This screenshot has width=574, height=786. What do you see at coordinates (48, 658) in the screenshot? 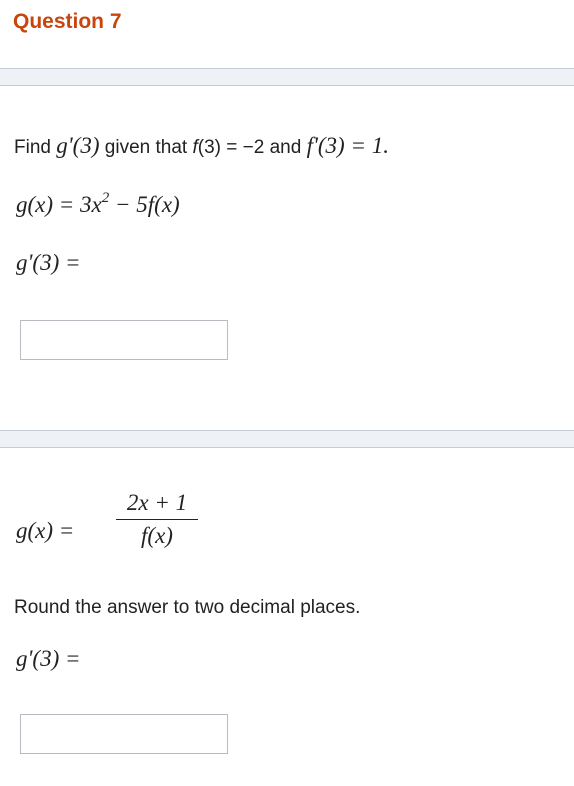
I see `part2-answer-label: g'(3) =` at bounding box center [48, 658].